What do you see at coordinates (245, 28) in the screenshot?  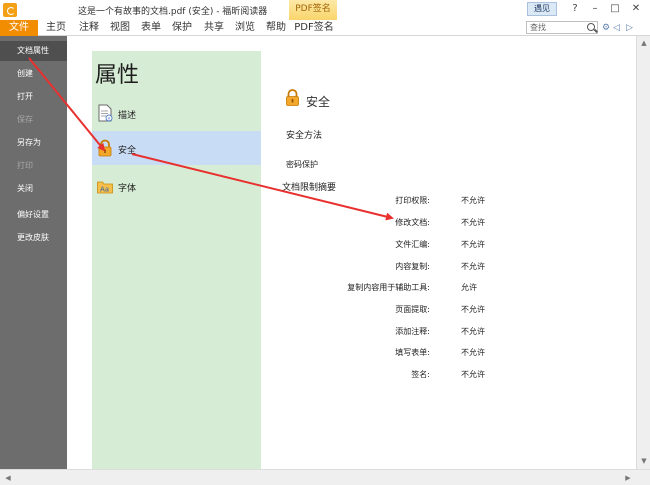 I see `menu-browse: 浏览` at bounding box center [245, 28].